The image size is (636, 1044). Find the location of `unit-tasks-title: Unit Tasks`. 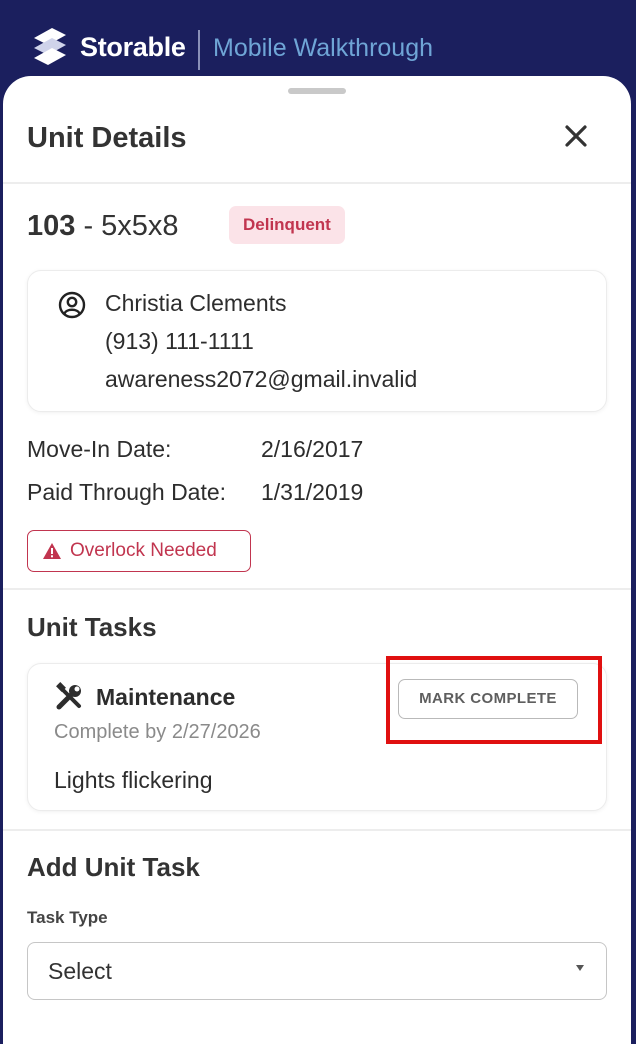

unit-tasks-title: Unit Tasks is located at coordinates (92, 627).